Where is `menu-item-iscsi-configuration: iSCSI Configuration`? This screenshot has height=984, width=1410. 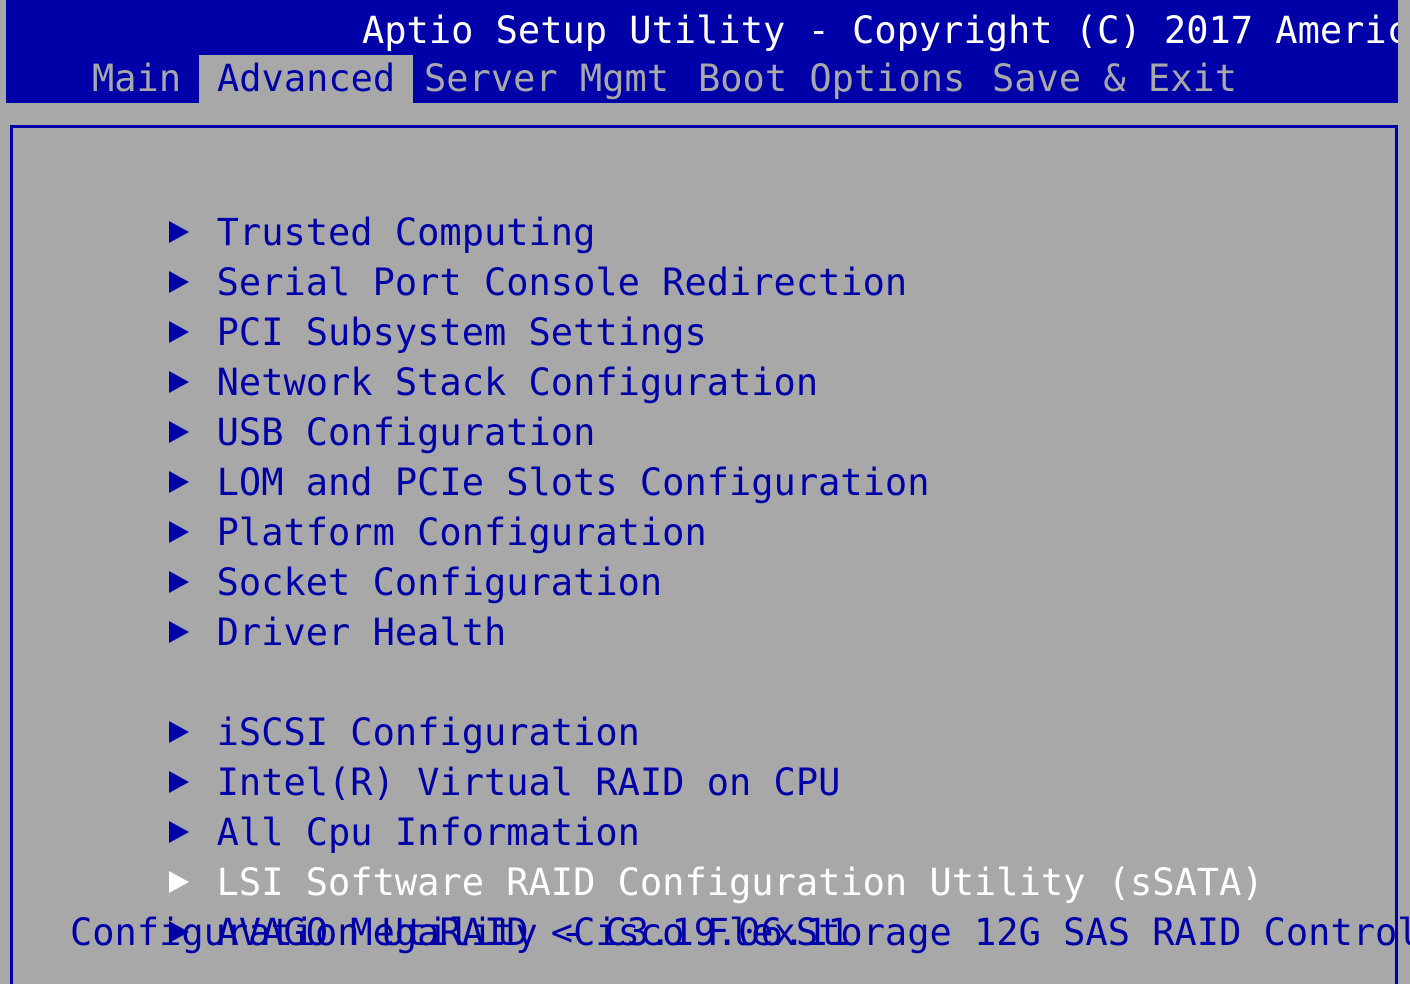
menu-item-iscsi-configuration: iSCSI Configuration is located at coordinates (337, 706).